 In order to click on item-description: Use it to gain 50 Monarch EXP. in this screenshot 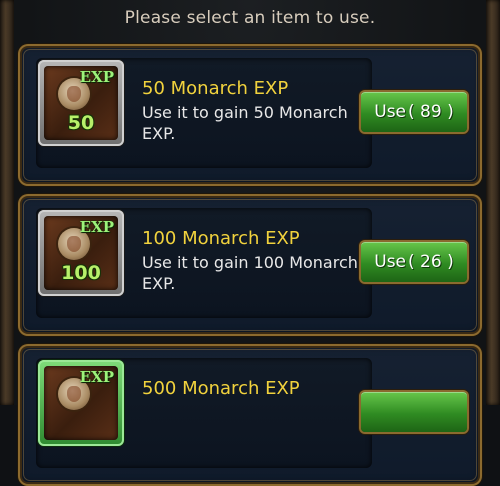, I will do `click(245, 123)`.